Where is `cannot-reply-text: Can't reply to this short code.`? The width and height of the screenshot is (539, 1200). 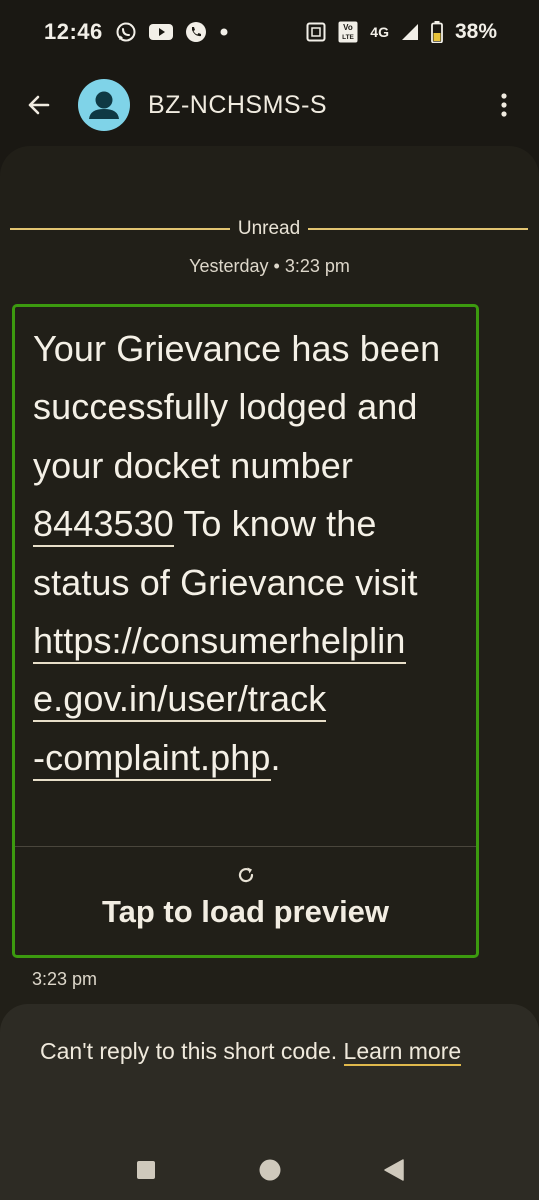
cannot-reply-text: Can't reply to this short code. is located at coordinates (192, 1051).